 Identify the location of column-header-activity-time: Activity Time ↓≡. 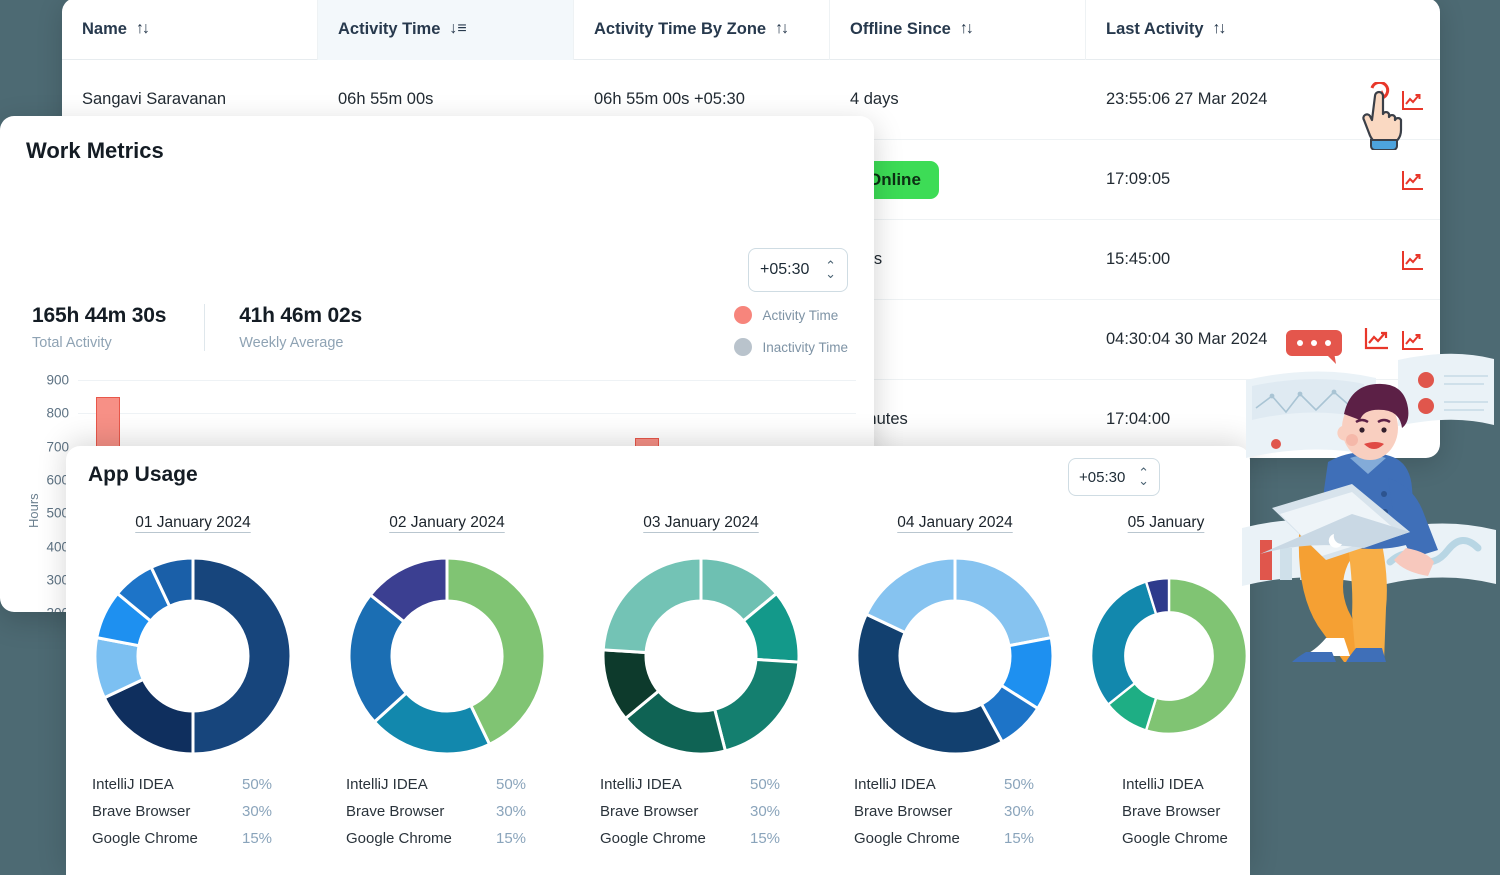
(446, 30).